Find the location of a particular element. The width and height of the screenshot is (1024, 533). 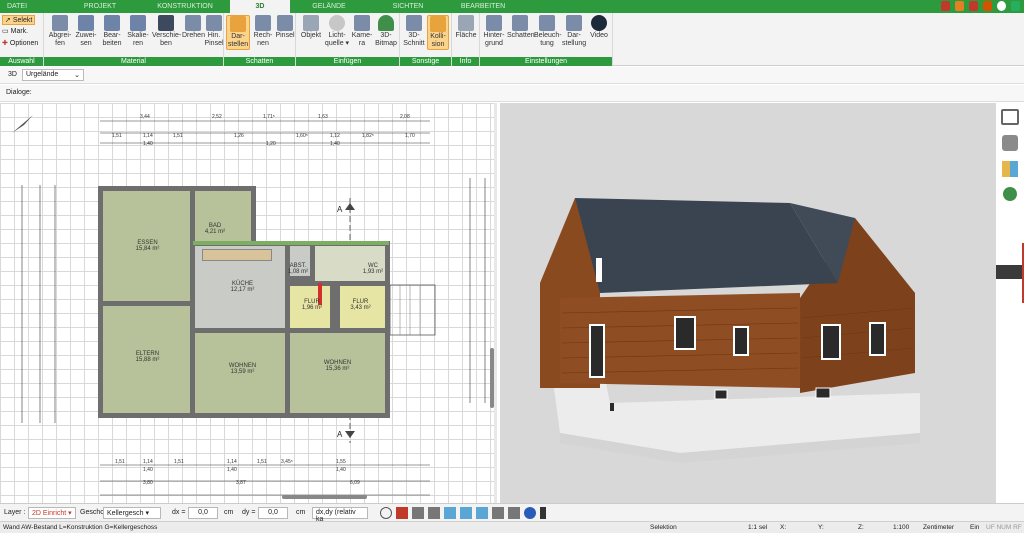

darstellen-button: Dar- stellen is located at coordinates (238, 32).